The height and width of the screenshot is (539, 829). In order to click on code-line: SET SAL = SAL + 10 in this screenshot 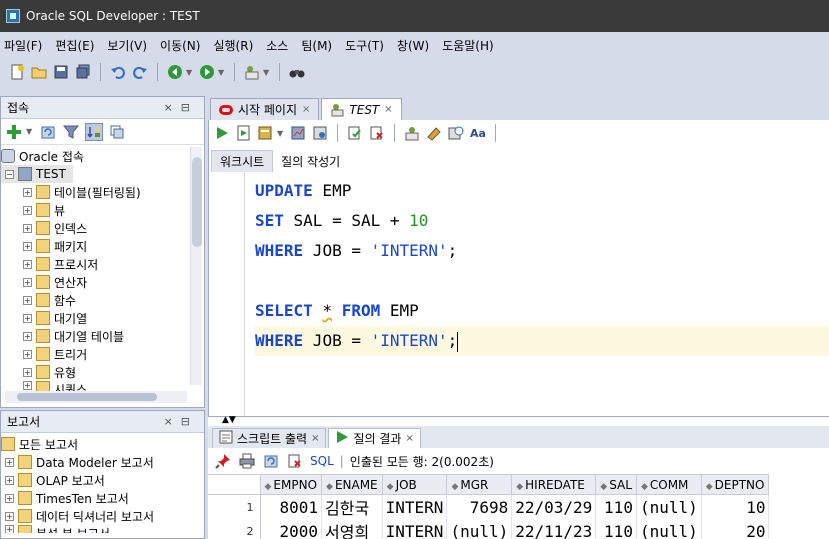, I will do `click(542, 221)`.